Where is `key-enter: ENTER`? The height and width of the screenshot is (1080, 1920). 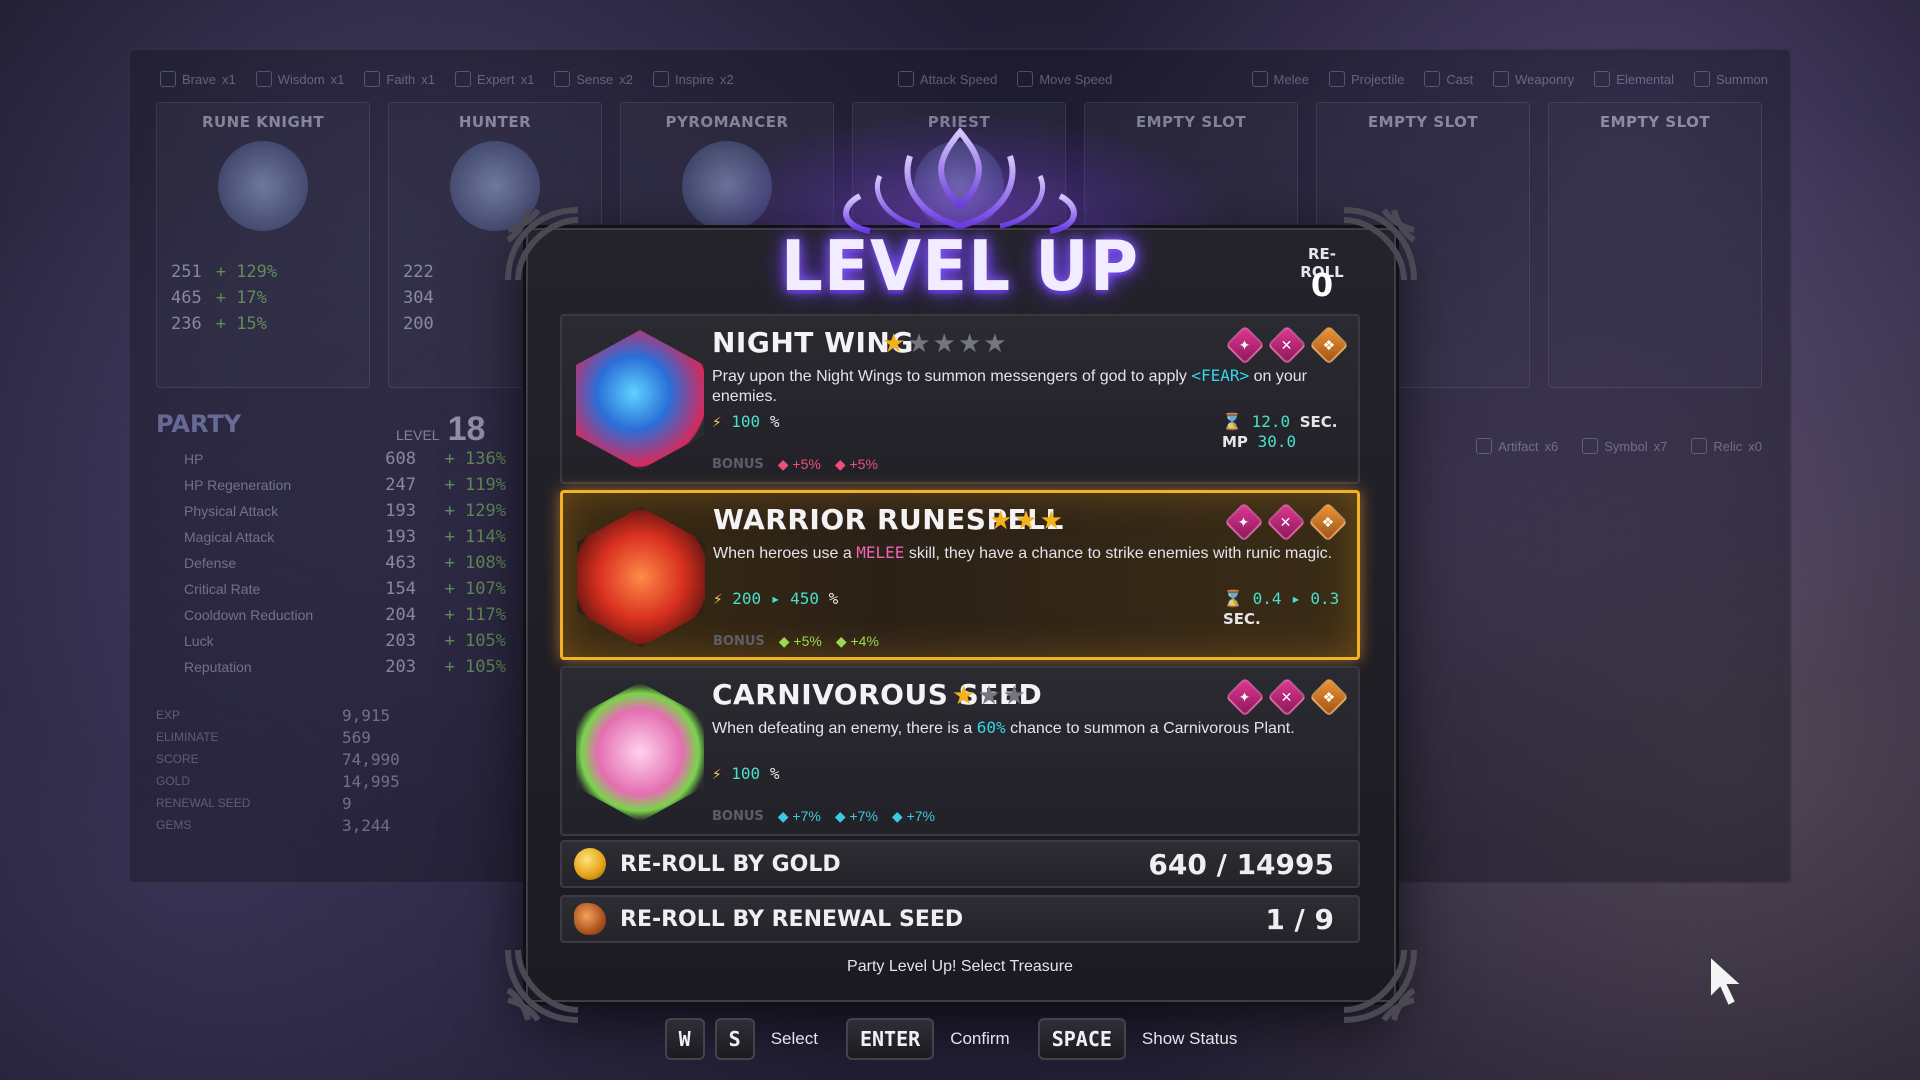 key-enter: ENTER is located at coordinates (890, 1039).